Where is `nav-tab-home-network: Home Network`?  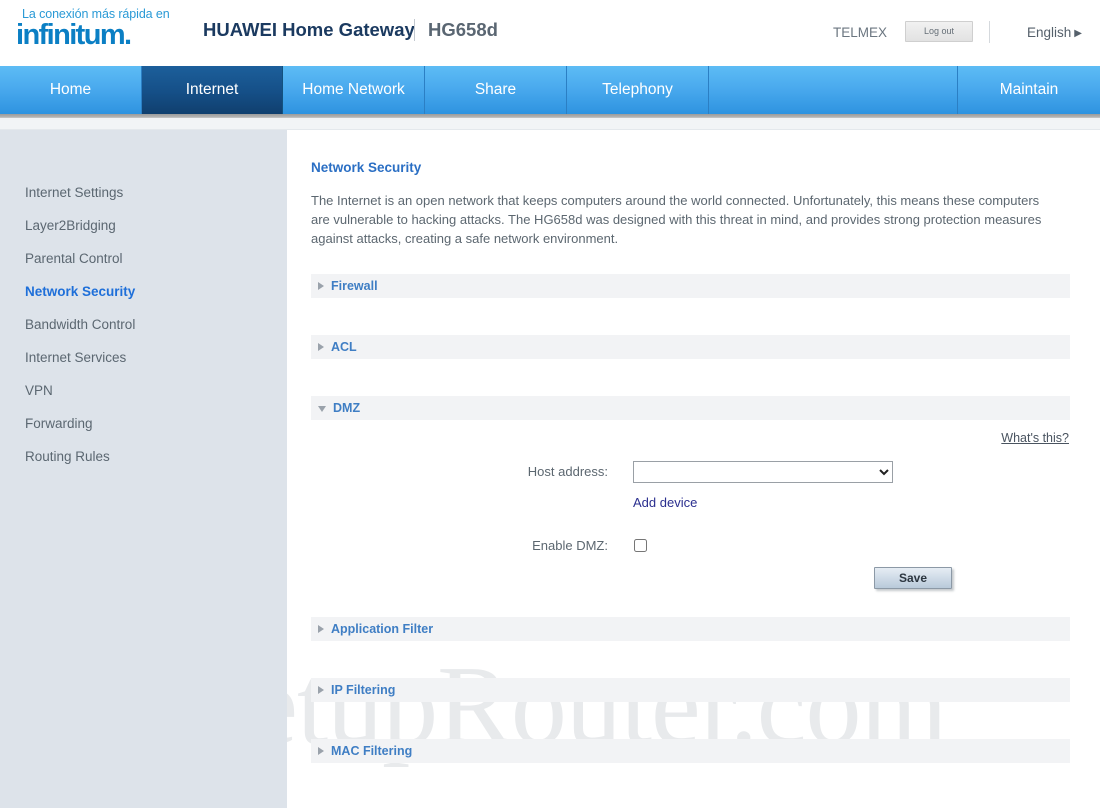
nav-tab-home-network: Home Network is located at coordinates (354, 90).